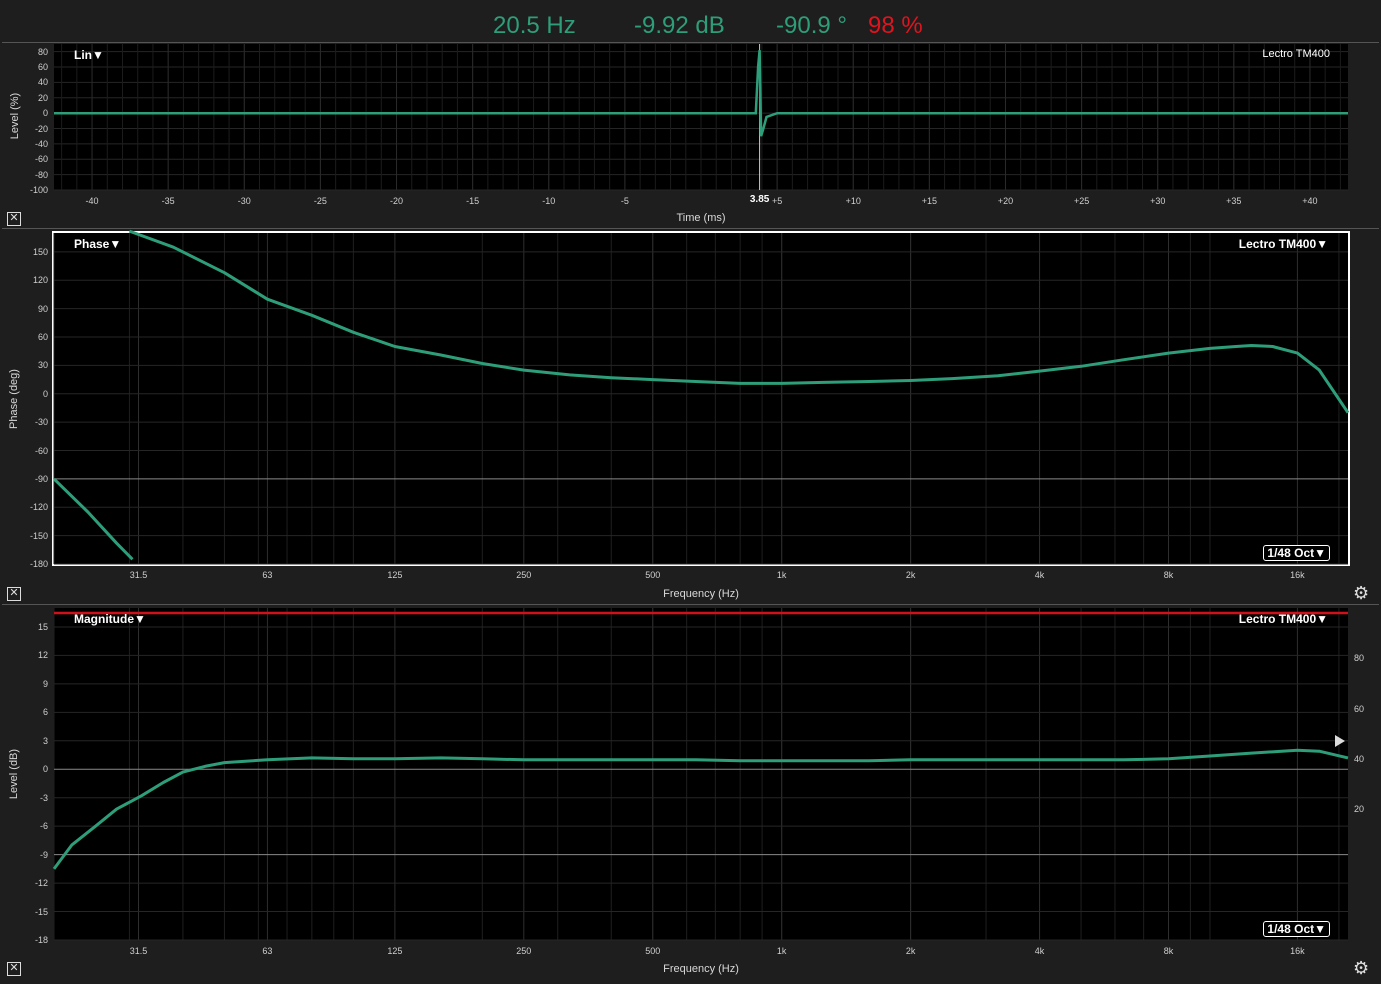  I want to click on readout-bar: 20.5 Hz -9.92 dB -90.9 ° 98 %, so click(690, 21).